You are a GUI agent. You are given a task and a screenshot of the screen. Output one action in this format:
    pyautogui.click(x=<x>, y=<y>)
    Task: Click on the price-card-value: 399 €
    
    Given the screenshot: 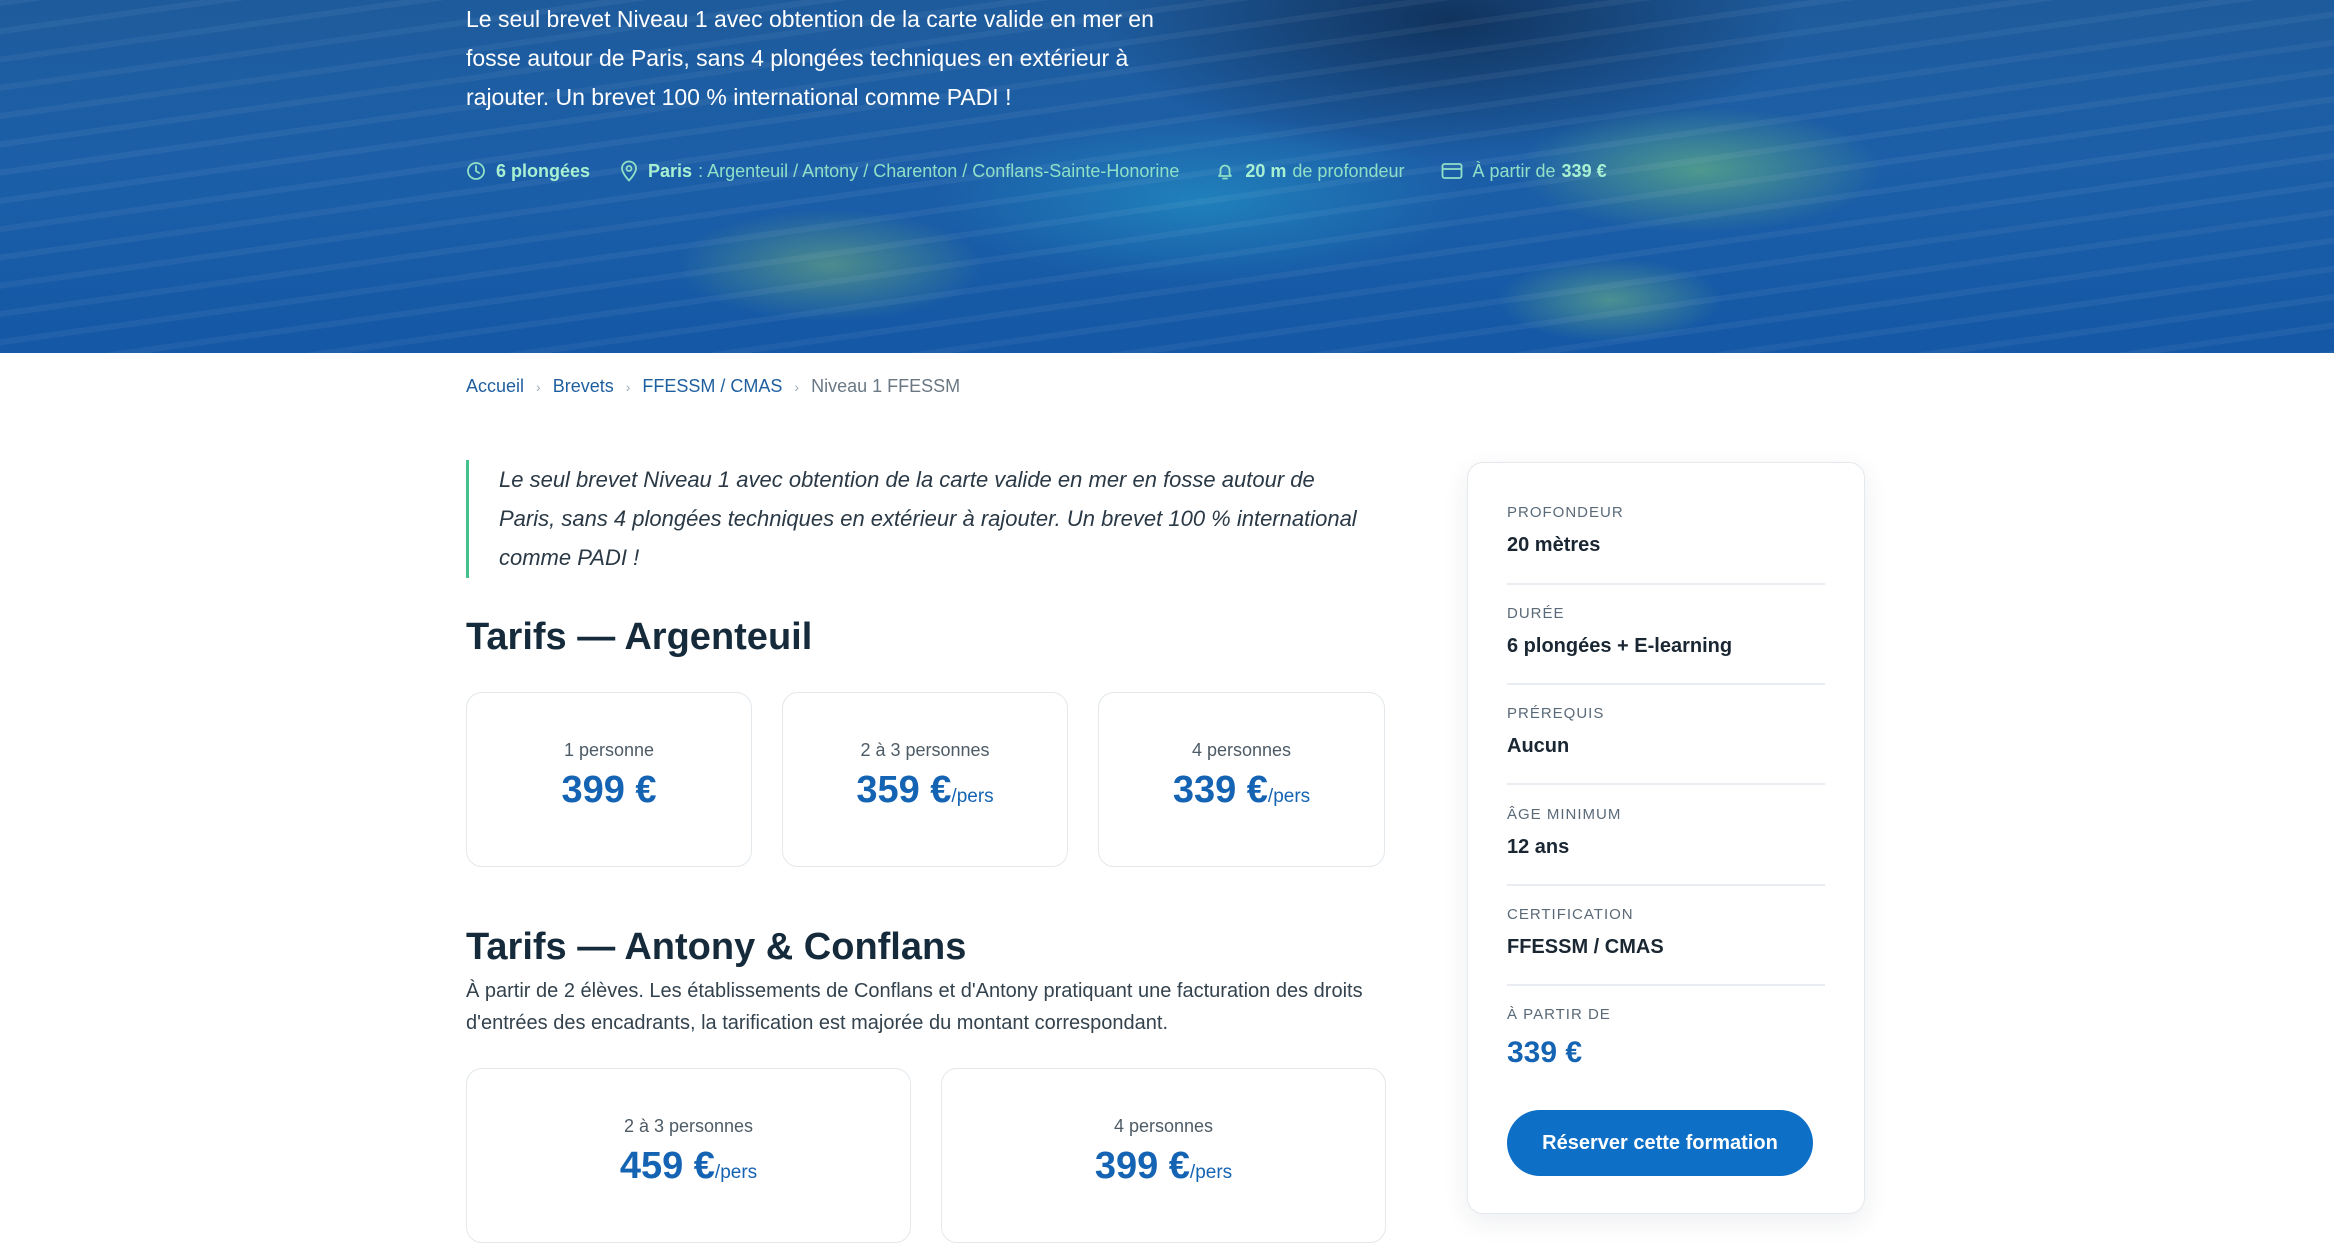 What is the action you would take?
    pyautogui.click(x=609, y=790)
    